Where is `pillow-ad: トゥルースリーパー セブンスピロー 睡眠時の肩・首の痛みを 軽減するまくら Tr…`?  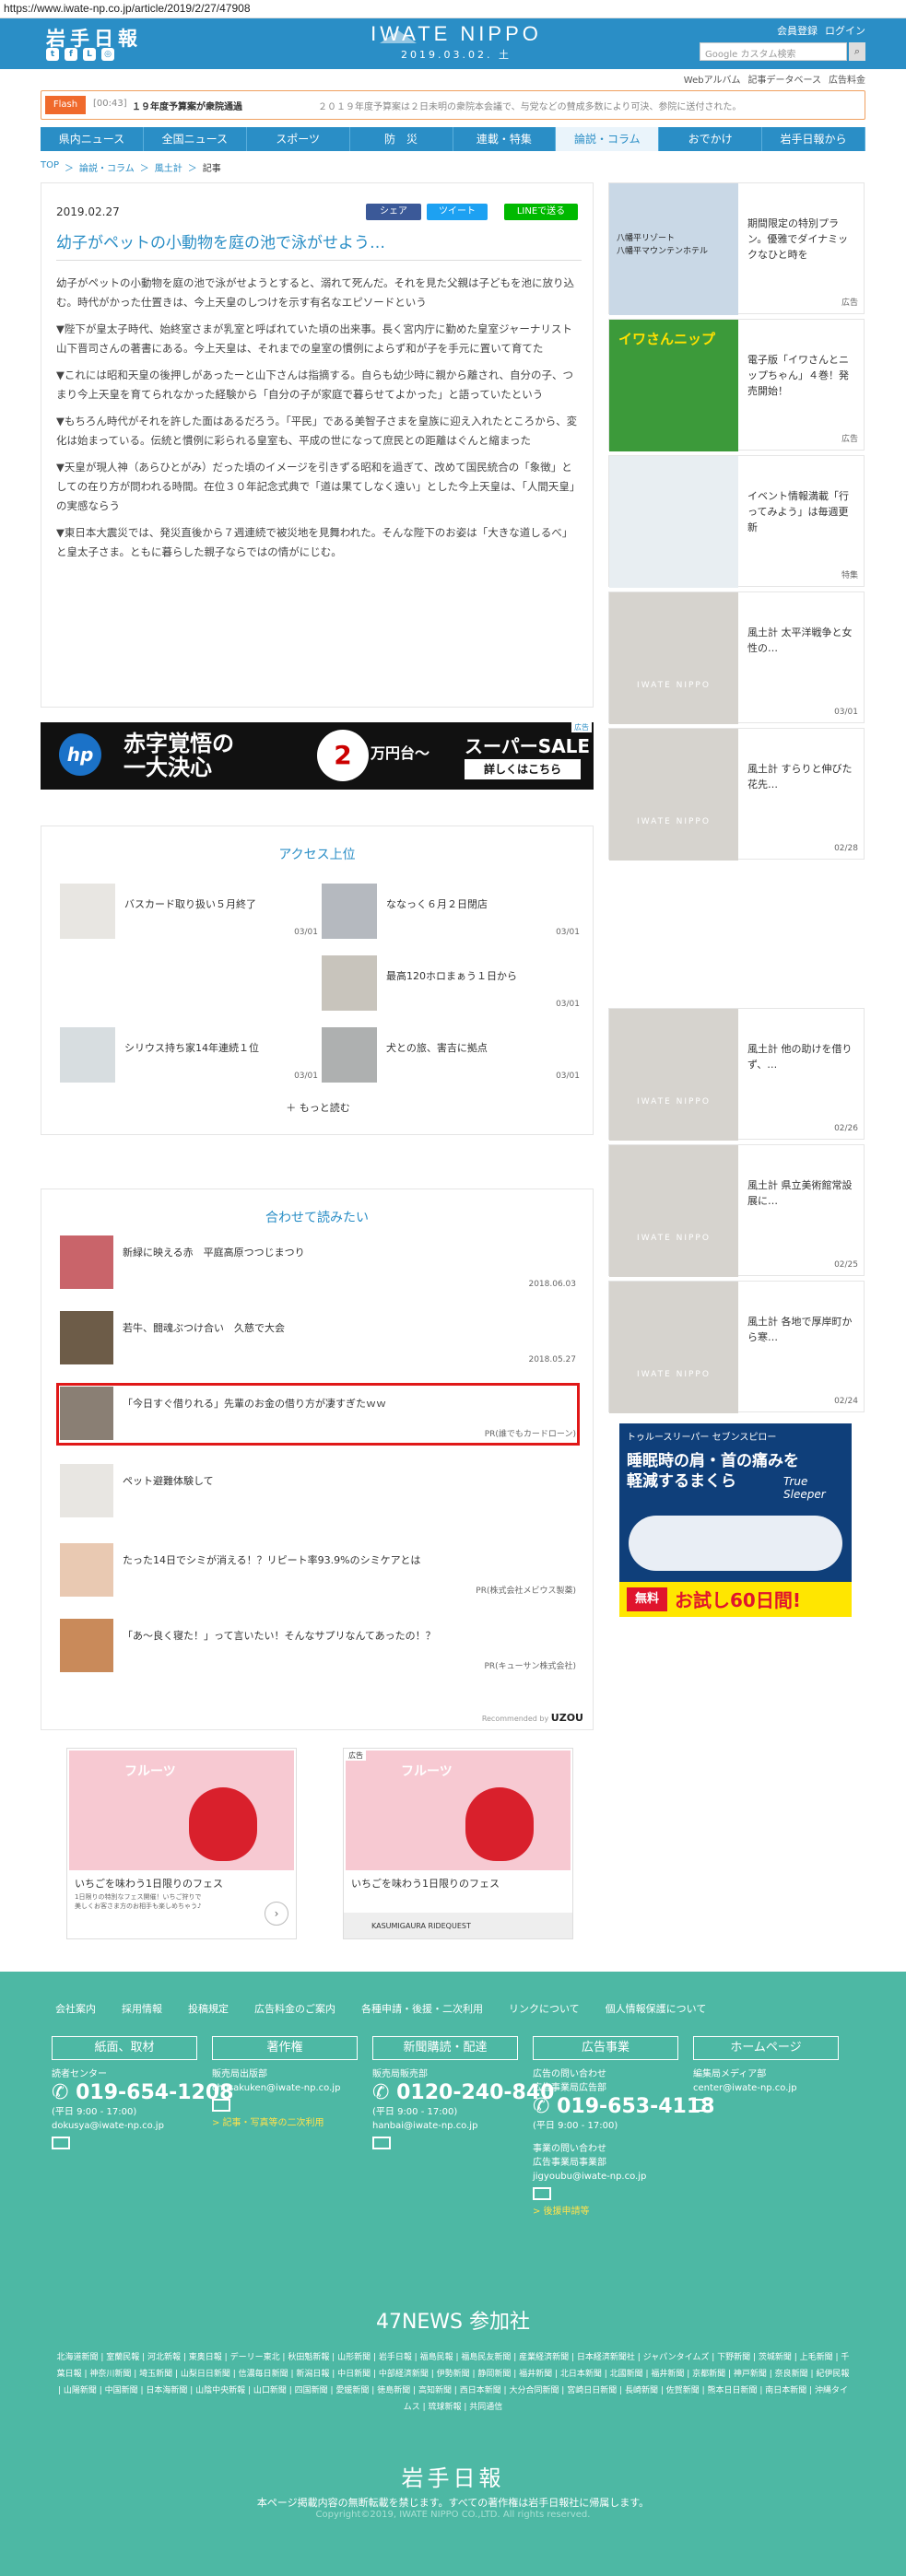 pillow-ad: トゥルースリーパー セブンスピロー 睡眠時の肩・首の痛みを 軽減するまくら Tr… is located at coordinates (736, 1520).